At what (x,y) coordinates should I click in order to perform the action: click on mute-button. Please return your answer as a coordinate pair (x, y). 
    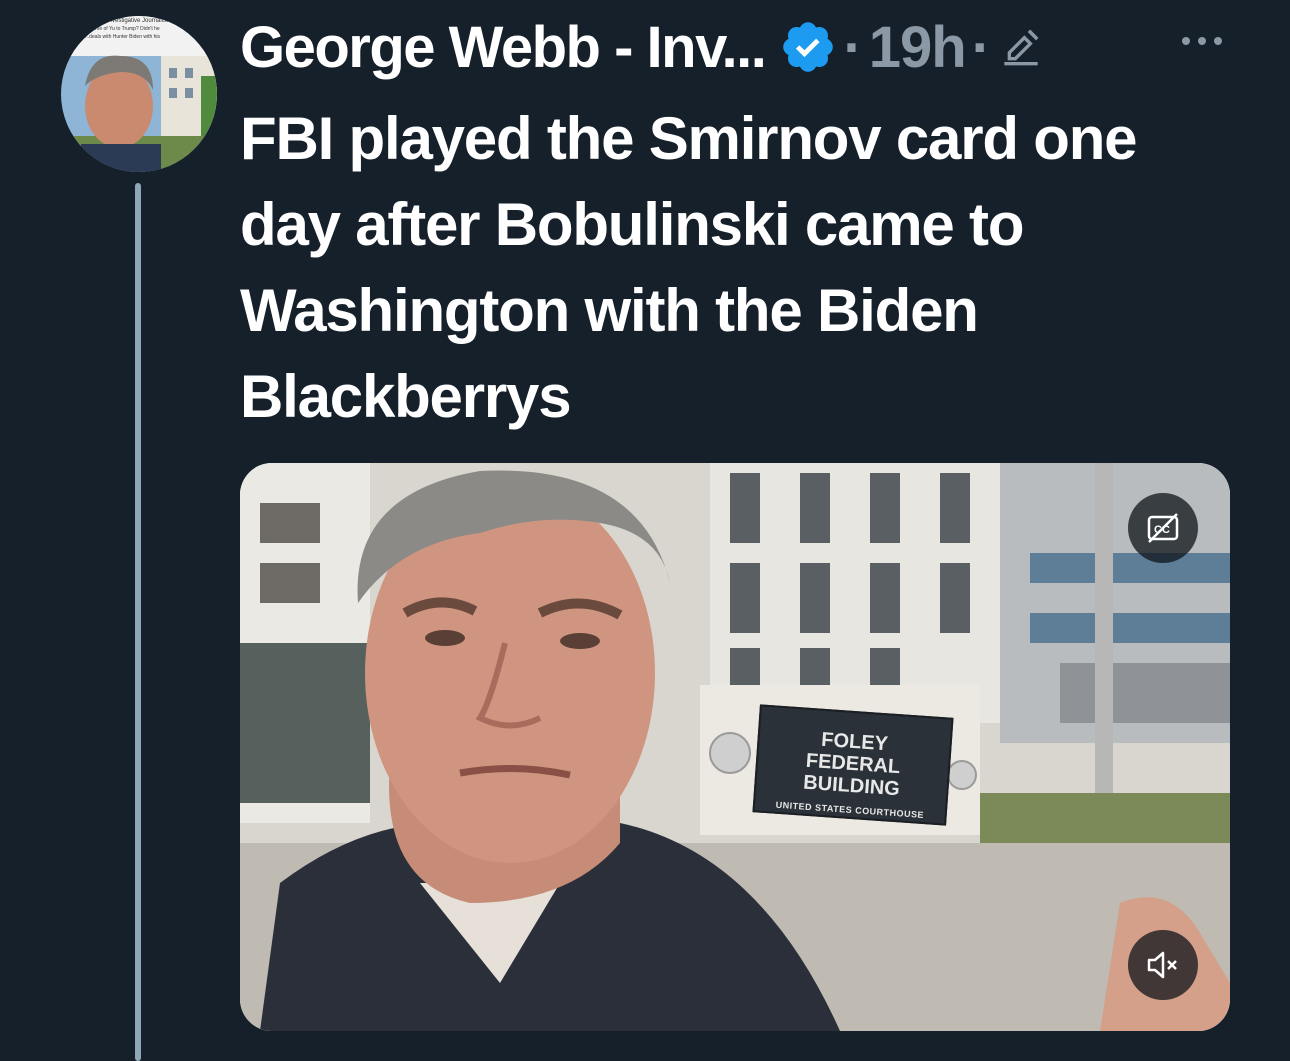
    Looking at the image, I should click on (1163, 965).